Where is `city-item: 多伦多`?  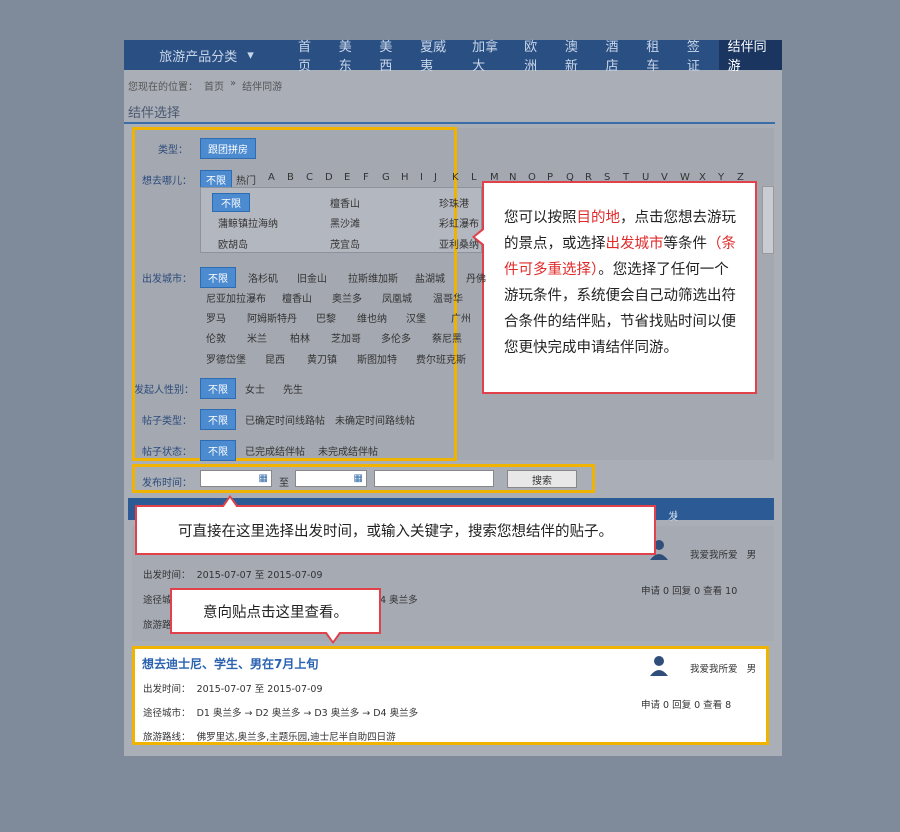 city-item: 多伦多 is located at coordinates (396, 337).